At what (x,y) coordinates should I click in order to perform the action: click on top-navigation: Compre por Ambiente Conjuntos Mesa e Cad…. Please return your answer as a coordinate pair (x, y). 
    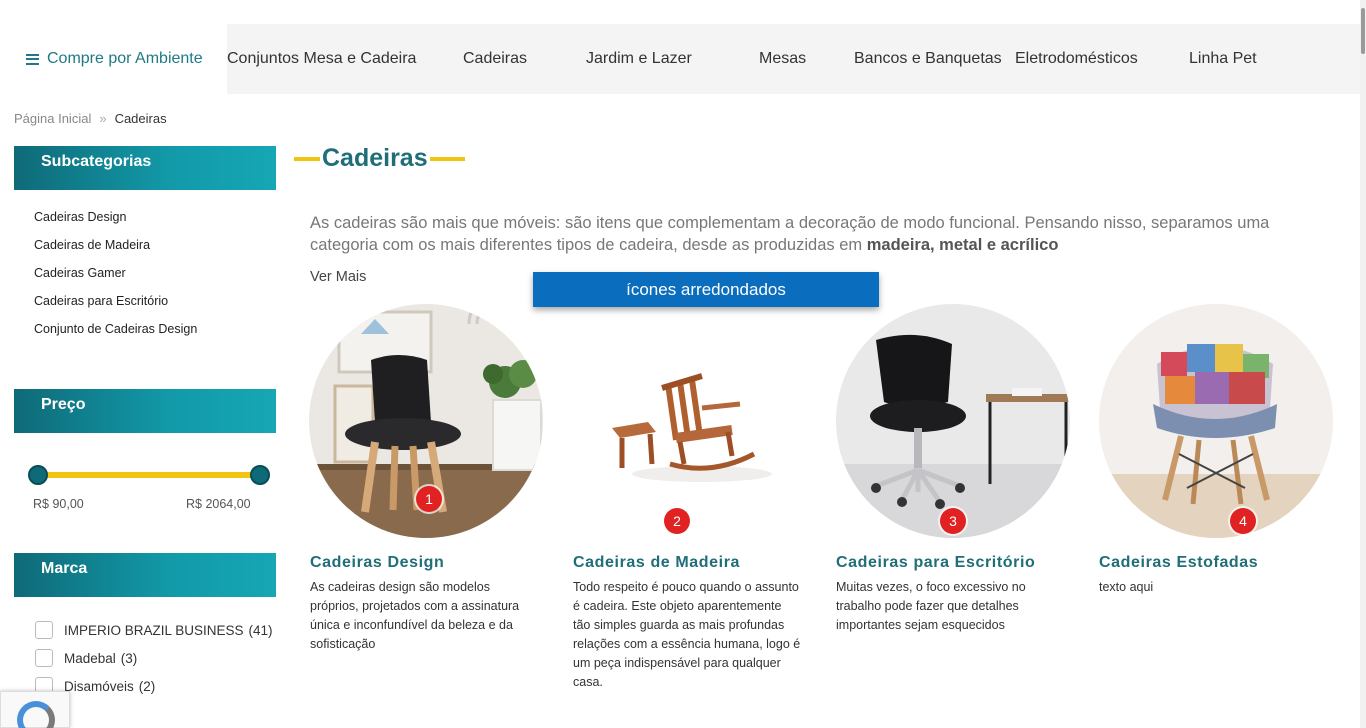
    Looking at the image, I should click on (687, 59).